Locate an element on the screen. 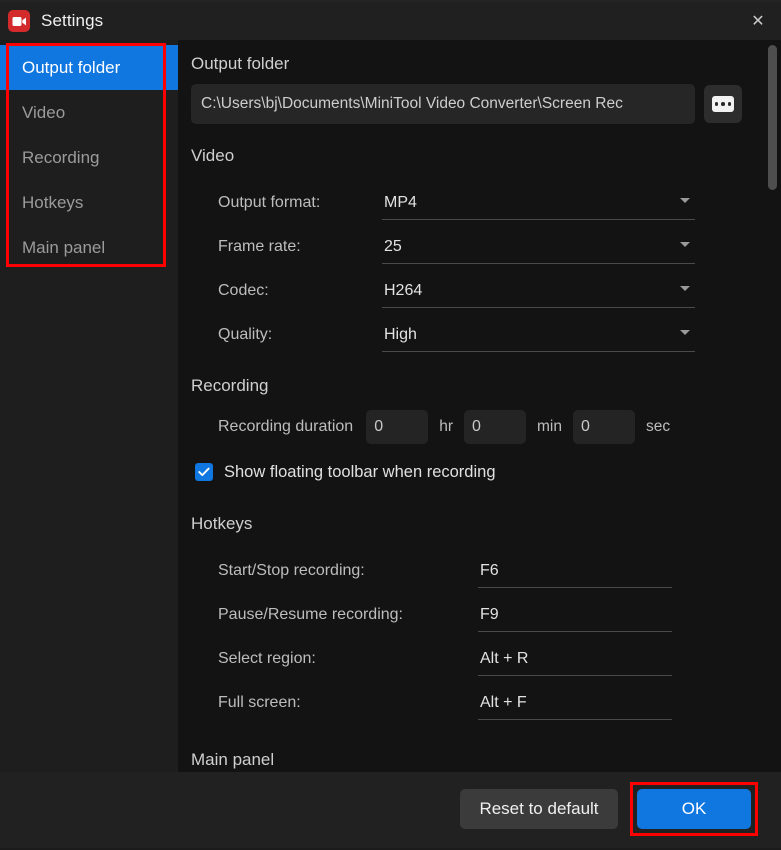  setting-row-frame-rate: Frame rate: 25 is located at coordinates (486, 242).